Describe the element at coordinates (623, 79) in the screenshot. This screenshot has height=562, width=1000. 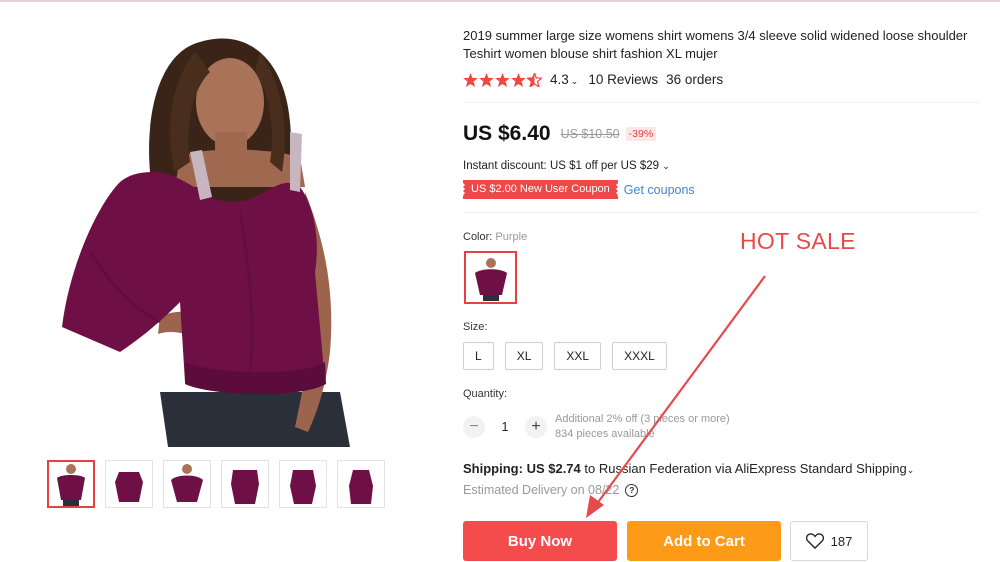
I see `reviews-count: 10 Reviews` at that location.